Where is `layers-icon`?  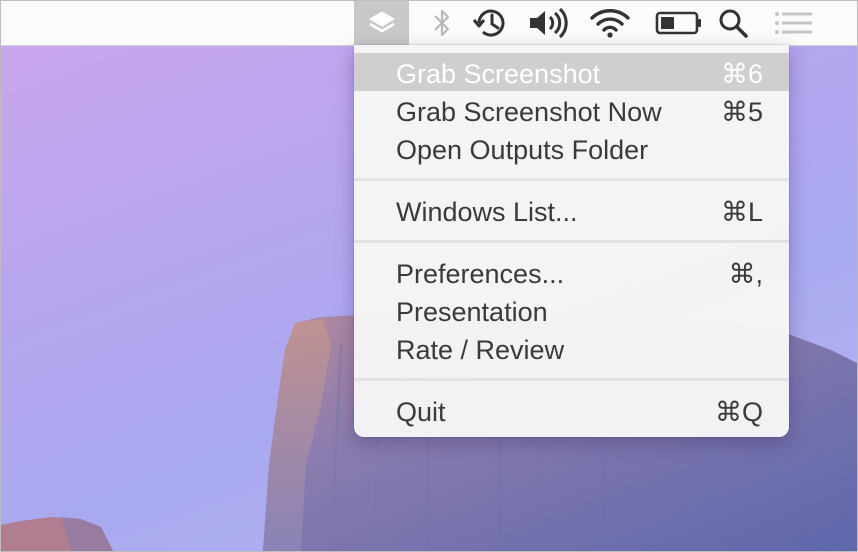
layers-icon is located at coordinates (382, 23).